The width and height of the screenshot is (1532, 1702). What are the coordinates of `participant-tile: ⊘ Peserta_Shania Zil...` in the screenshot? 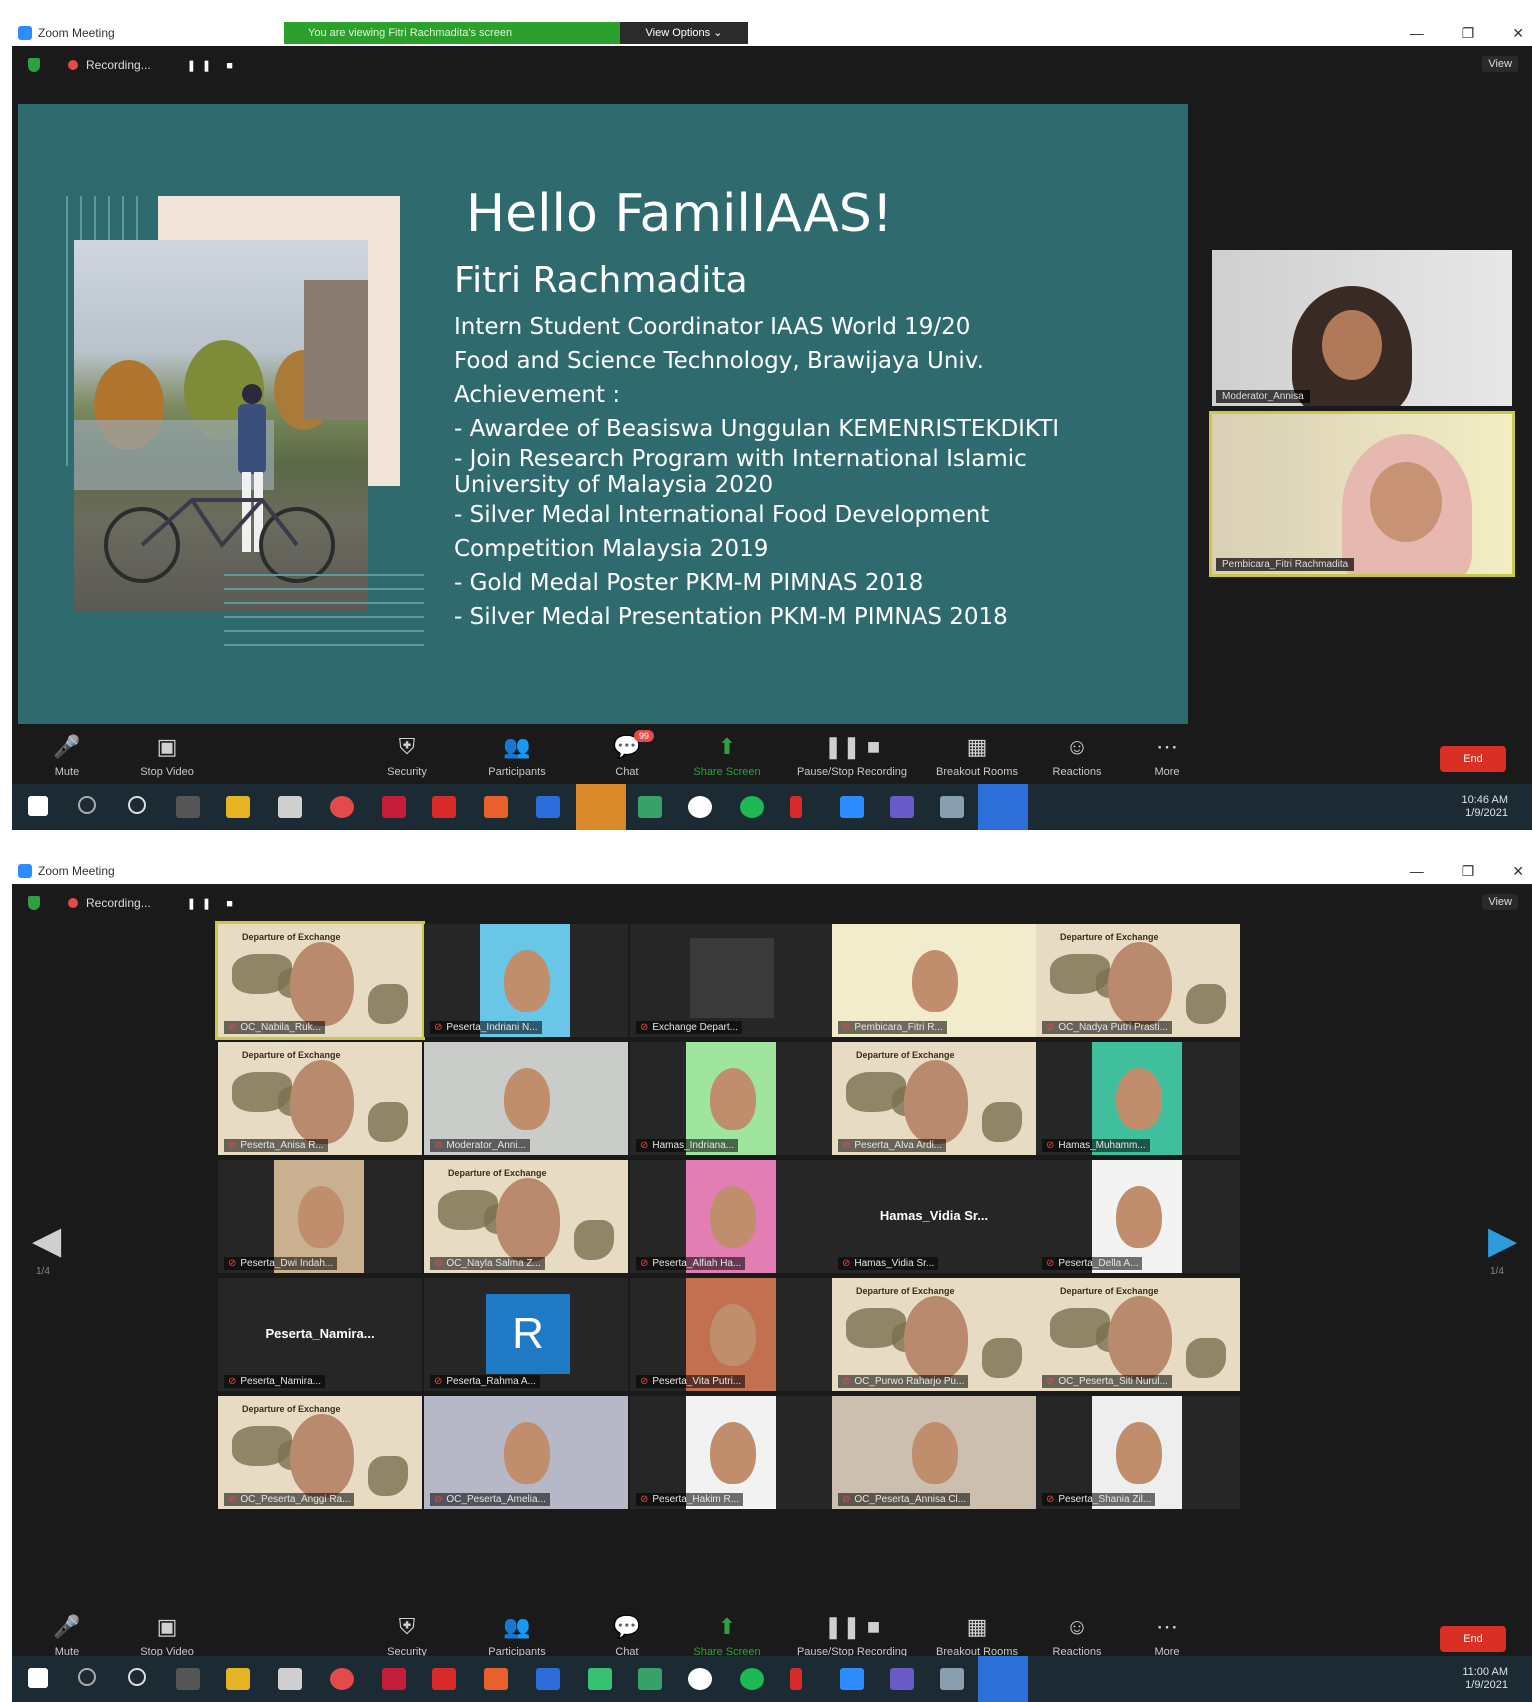 It's located at (1138, 1452).